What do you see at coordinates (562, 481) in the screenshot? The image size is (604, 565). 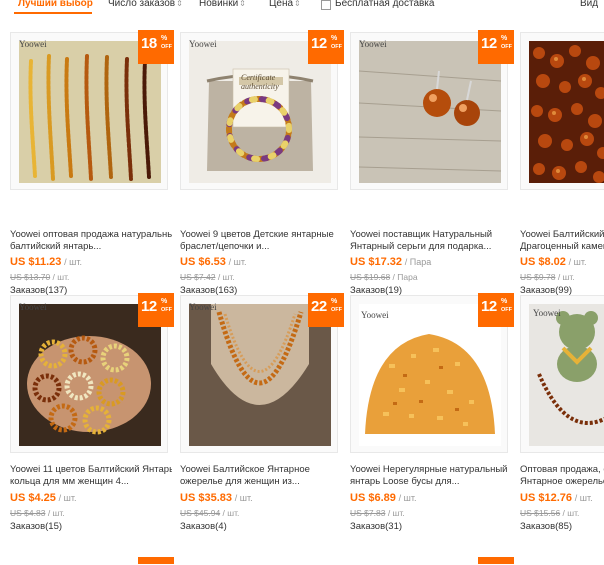 I see `product-title-line: Янтарное ожерелье` at bounding box center [562, 481].